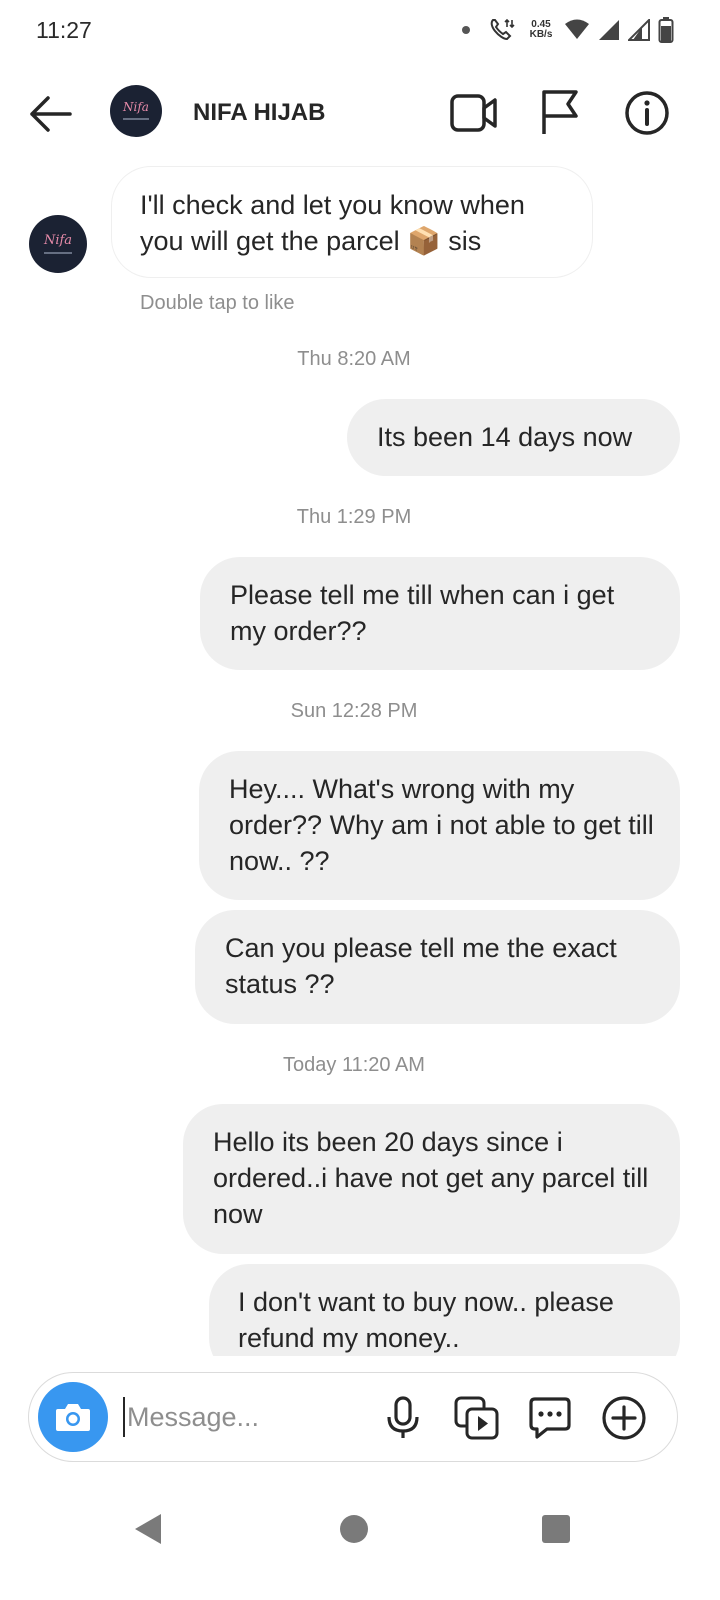 This screenshot has width=720, height=1600. I want to click on nav-back-icon, so click(148, 1529).